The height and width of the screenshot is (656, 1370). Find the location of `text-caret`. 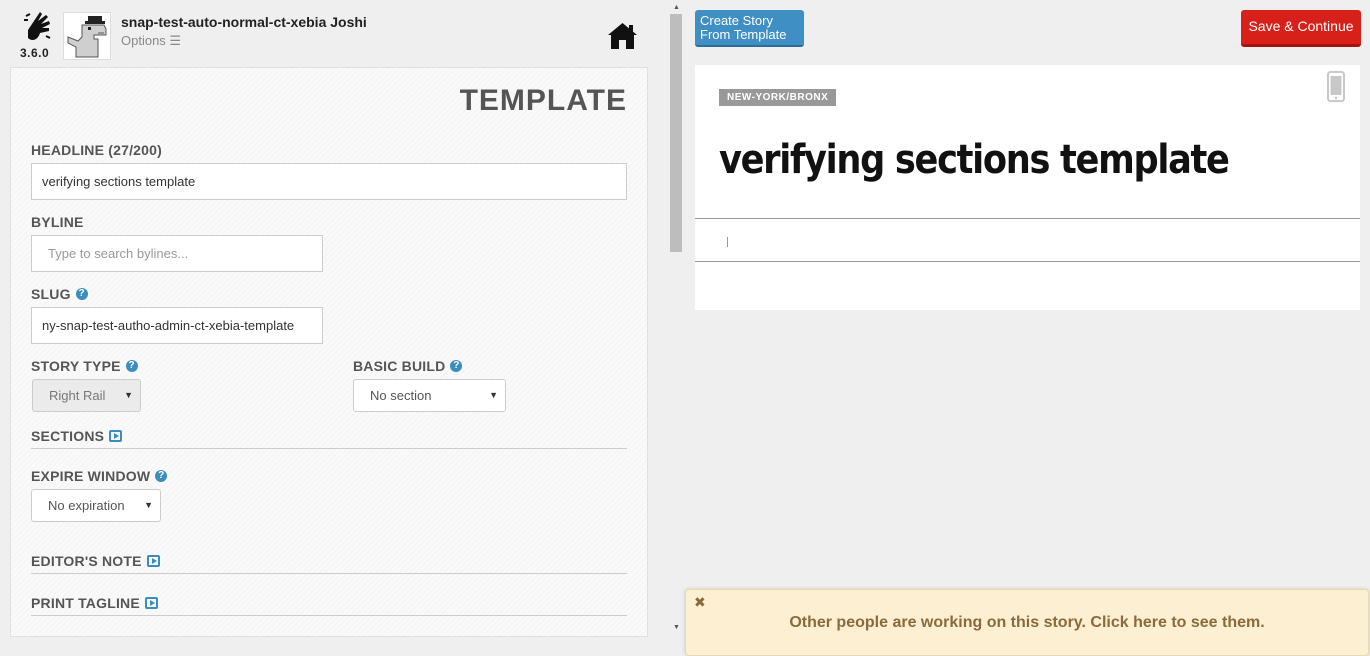

text-caret is located at coordinates (727, 242).